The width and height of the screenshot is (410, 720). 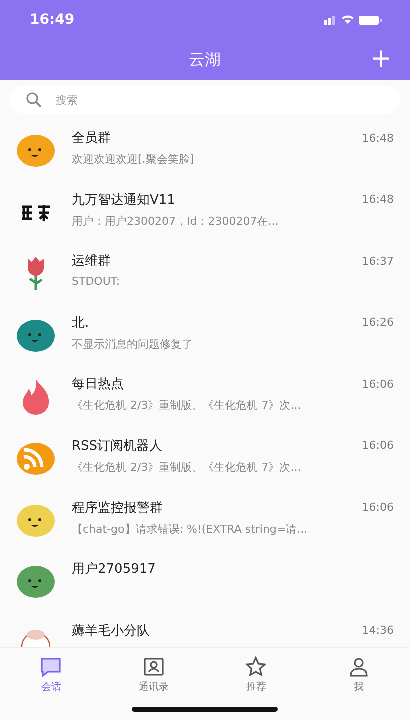 I want to click on chat-name: 运维群, so click(x=91, y=261).